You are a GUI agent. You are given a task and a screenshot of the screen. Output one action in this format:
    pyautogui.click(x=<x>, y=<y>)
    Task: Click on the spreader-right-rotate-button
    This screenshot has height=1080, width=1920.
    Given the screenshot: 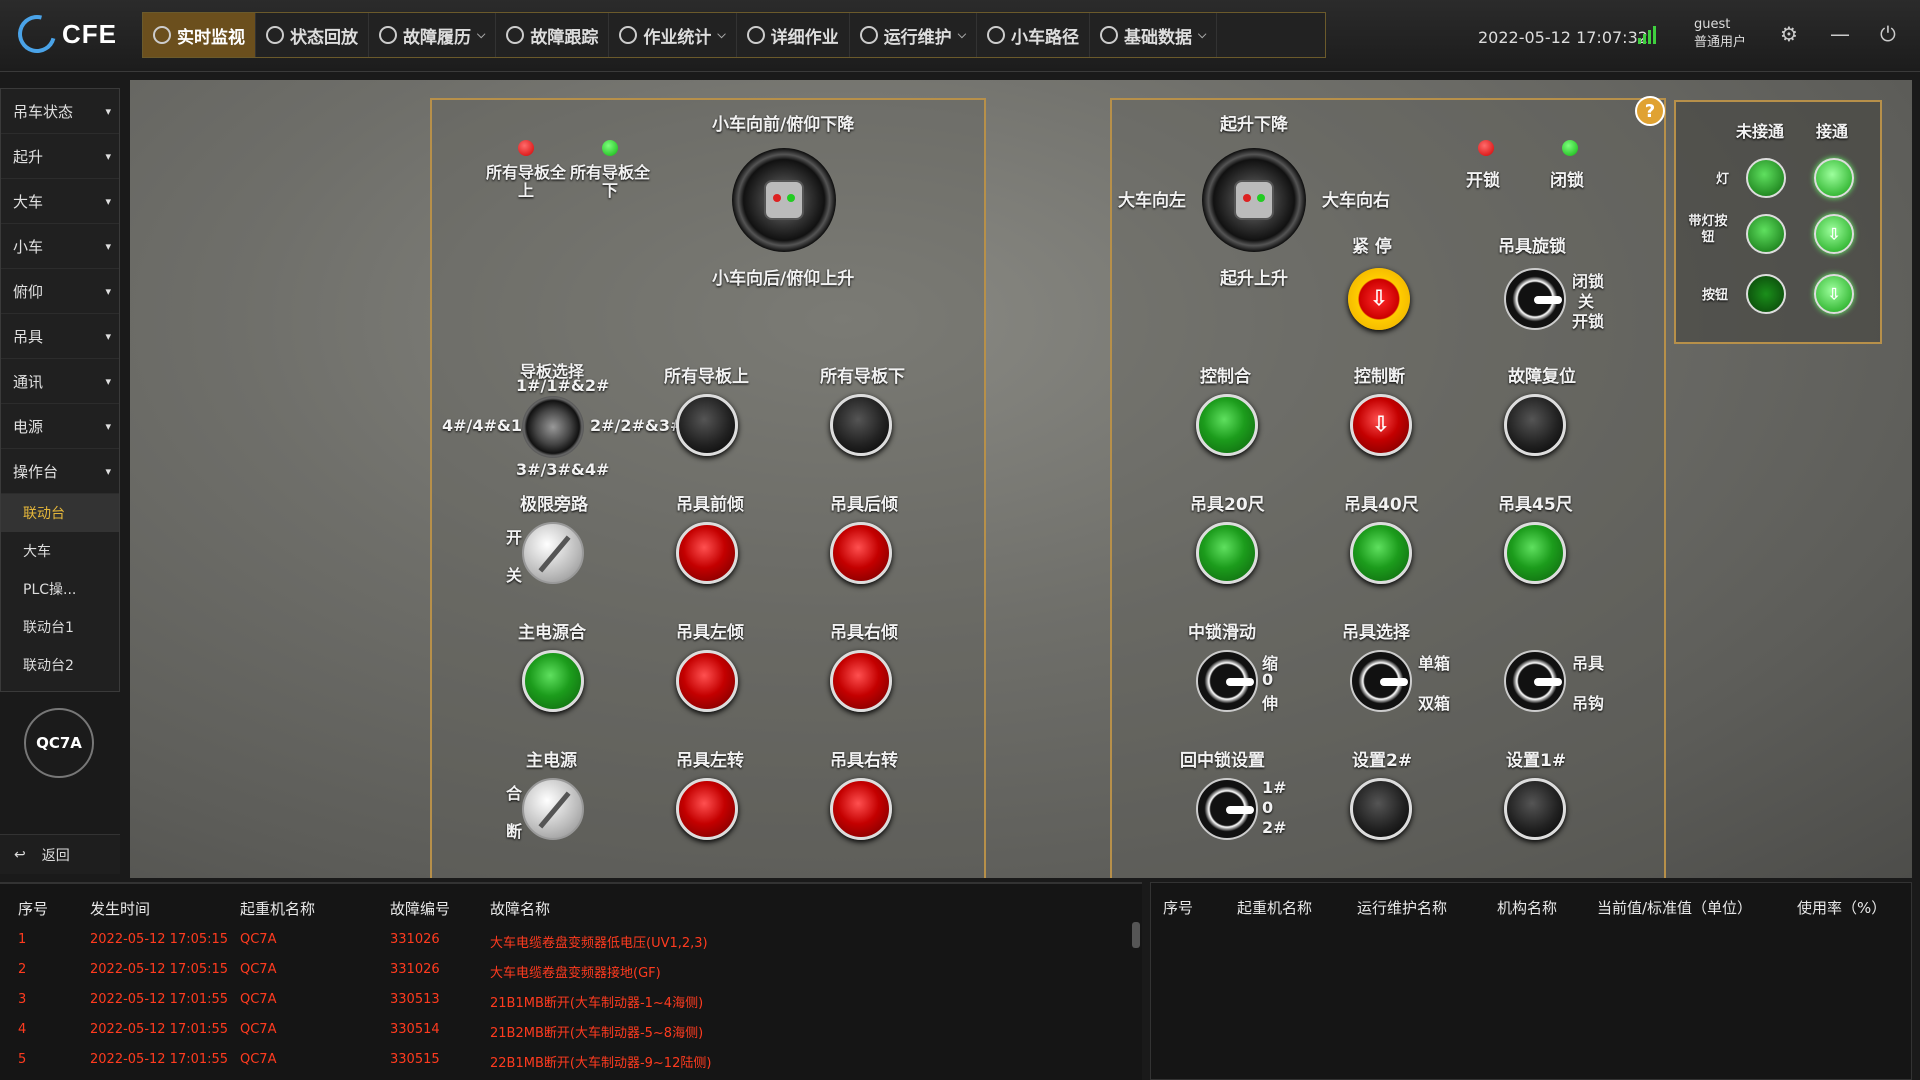 What is the action you would take?
    pyautogui.click(x=861, y=809)
    